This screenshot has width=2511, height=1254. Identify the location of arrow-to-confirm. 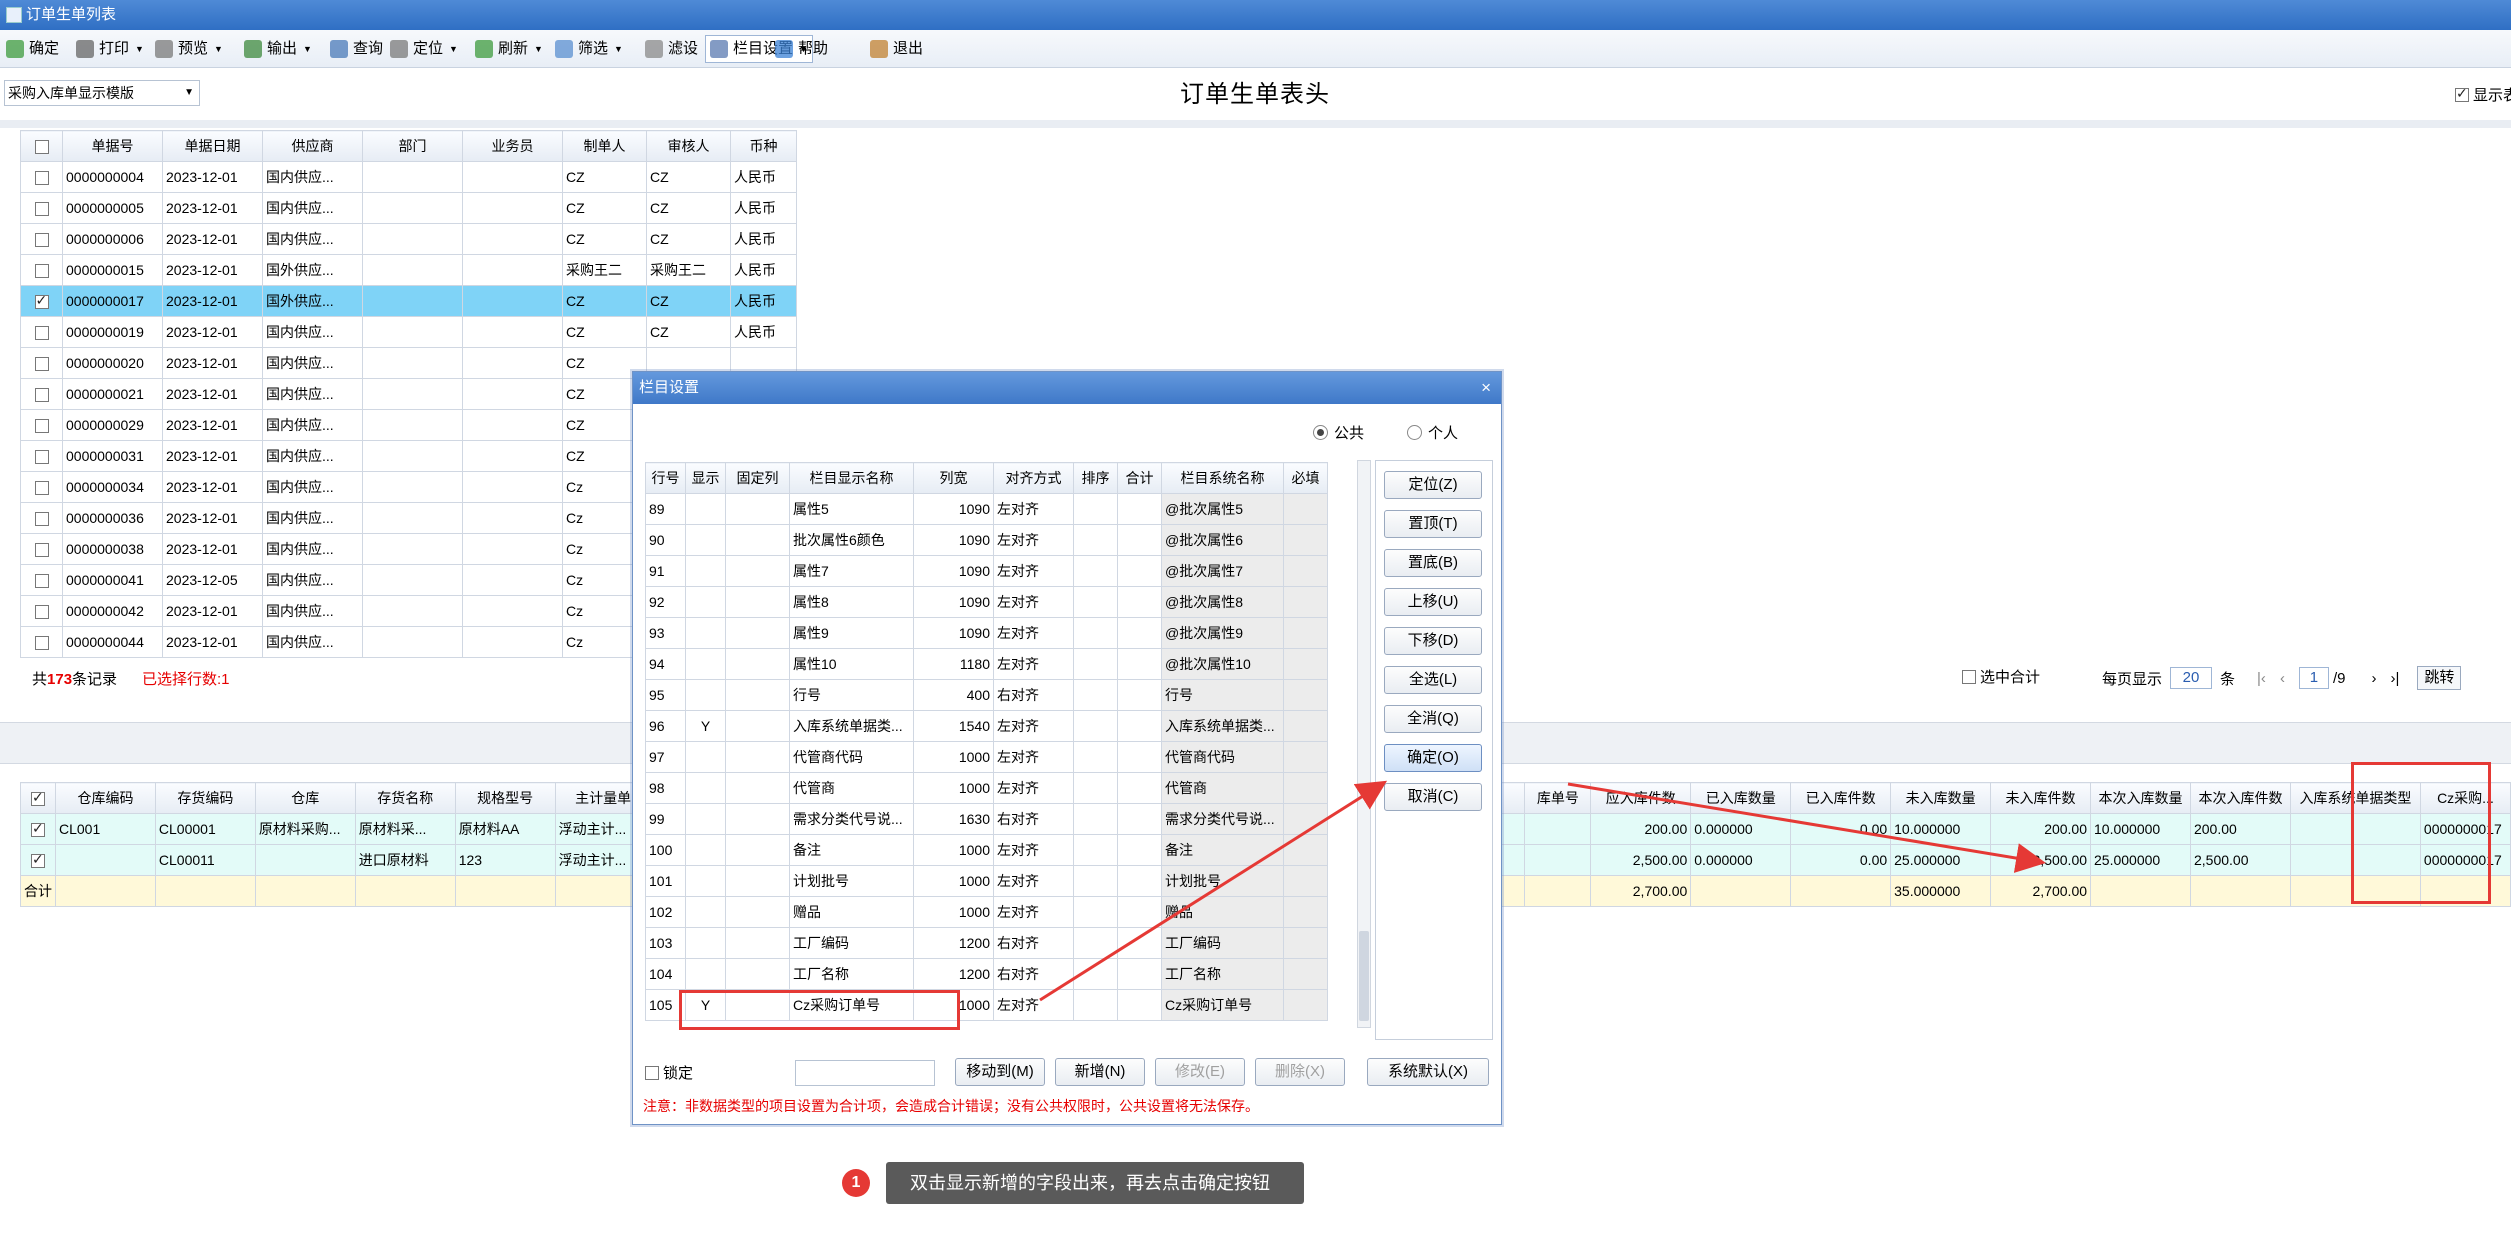
(1213, 891).